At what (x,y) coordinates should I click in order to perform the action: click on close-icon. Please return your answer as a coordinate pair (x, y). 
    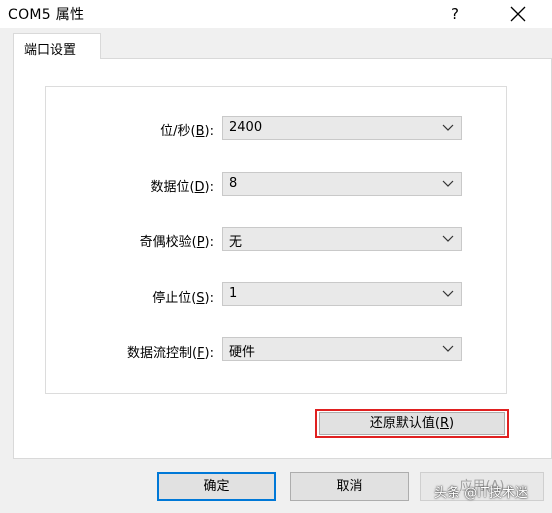
    Looking at the image, I should click on (518, 14).